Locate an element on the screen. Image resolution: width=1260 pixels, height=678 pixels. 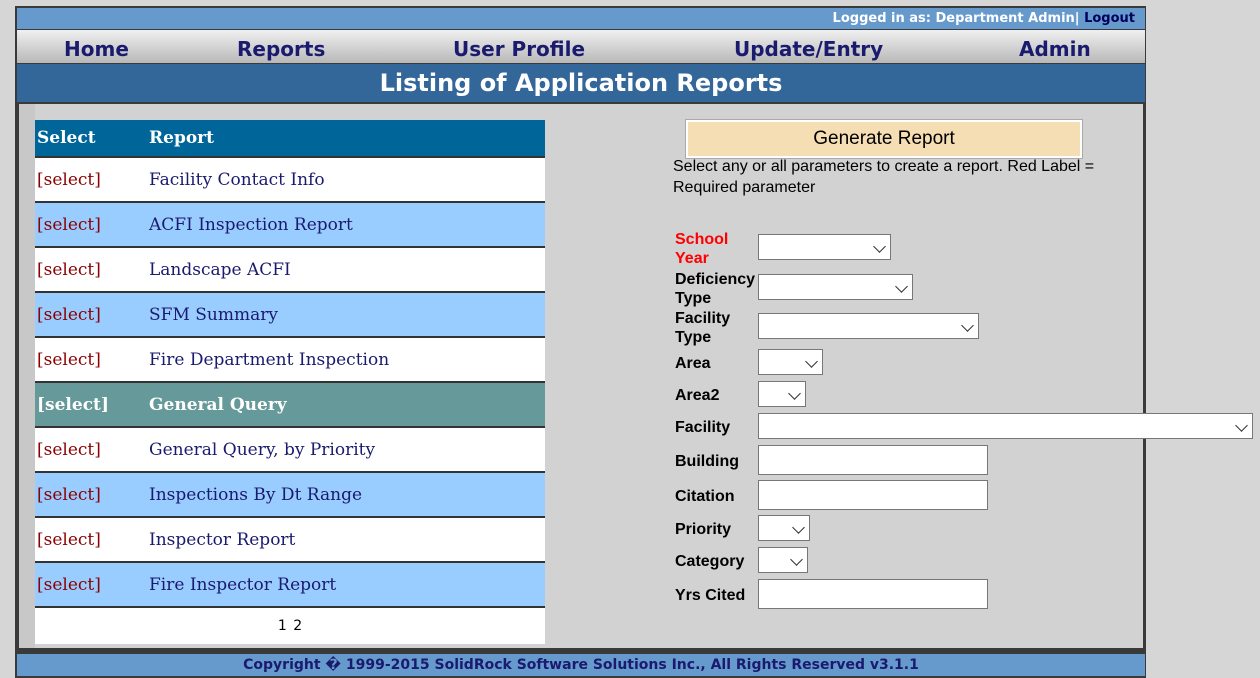
table-row: [select] Inspector Report is located at coordinates (290, 540).